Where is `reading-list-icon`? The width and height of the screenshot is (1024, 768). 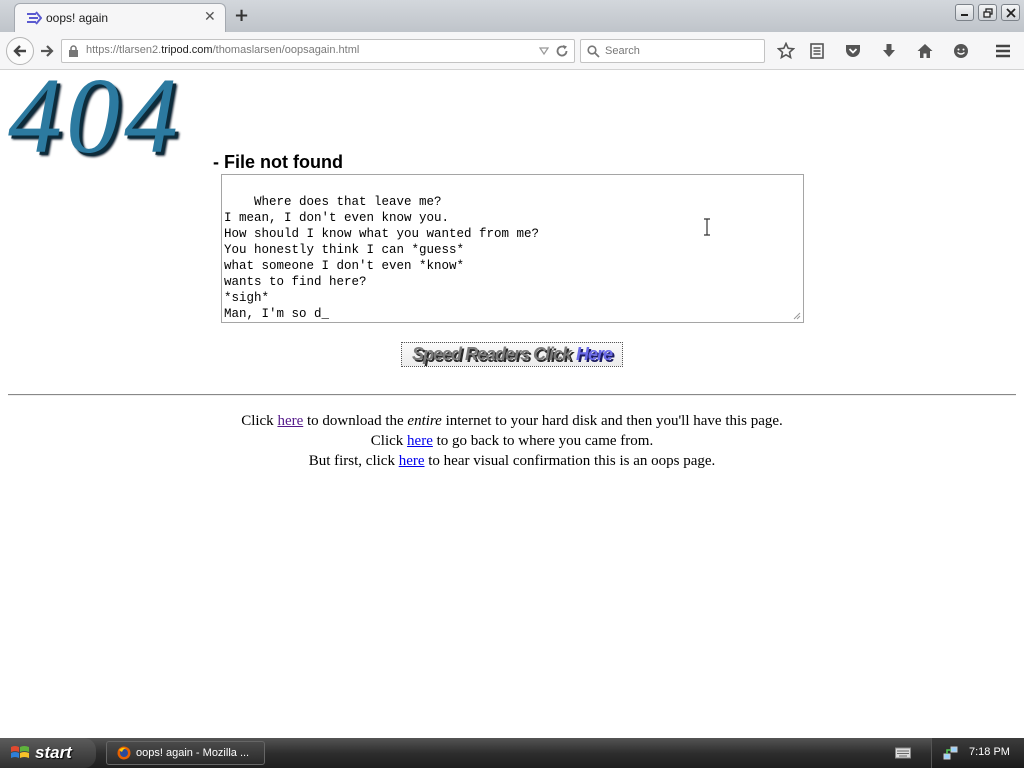
reading-list-icon is located at coordinates (817, 51).